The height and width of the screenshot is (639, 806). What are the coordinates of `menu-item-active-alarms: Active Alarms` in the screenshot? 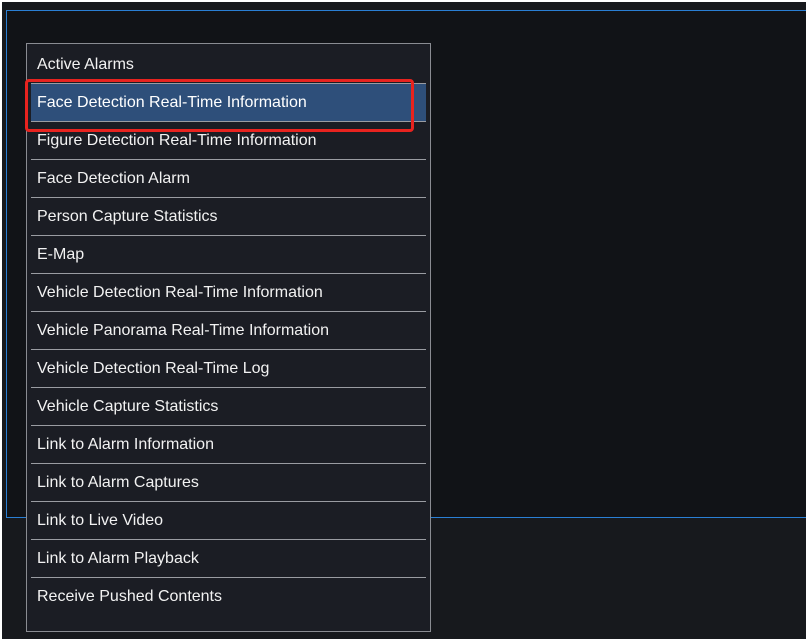 It's located at (228, 65).